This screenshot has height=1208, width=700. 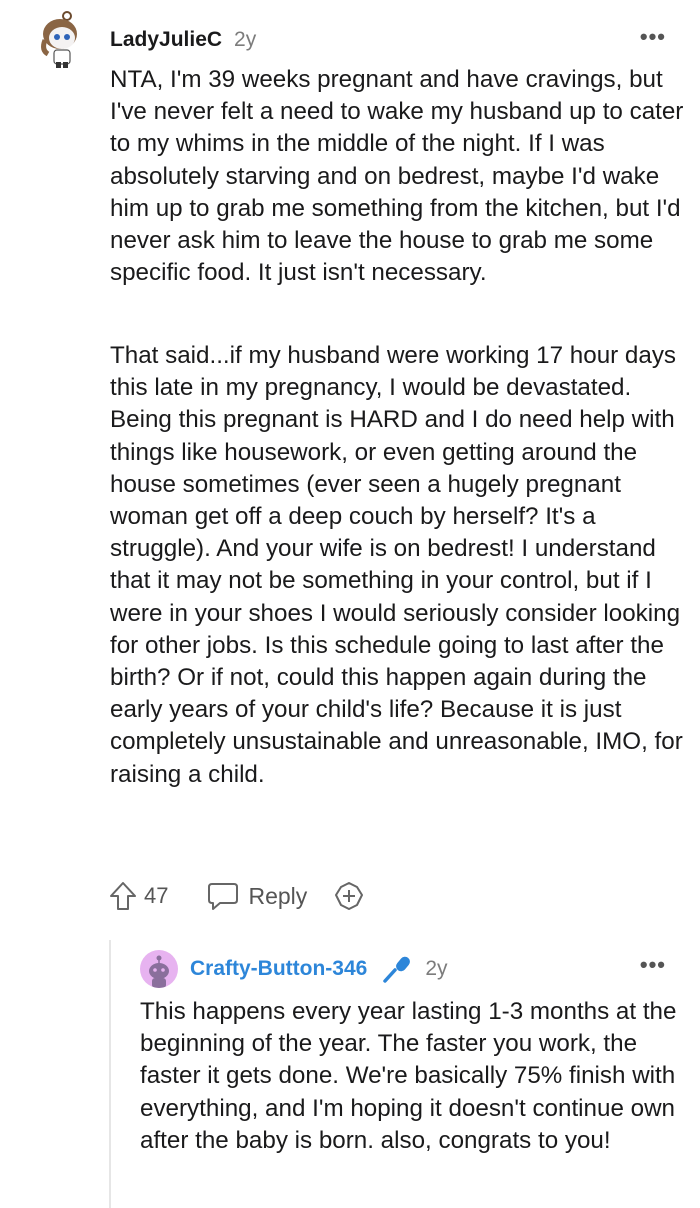 I want to click on comment-header: Crafty-Button-346 2y, so click(x=319, y=969).